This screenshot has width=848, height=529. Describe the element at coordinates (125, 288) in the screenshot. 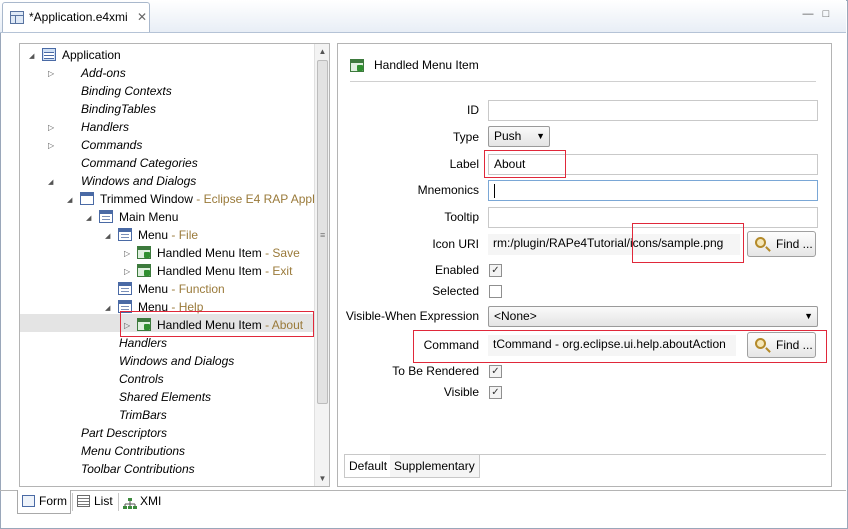

I see `menu-icon` at that location.